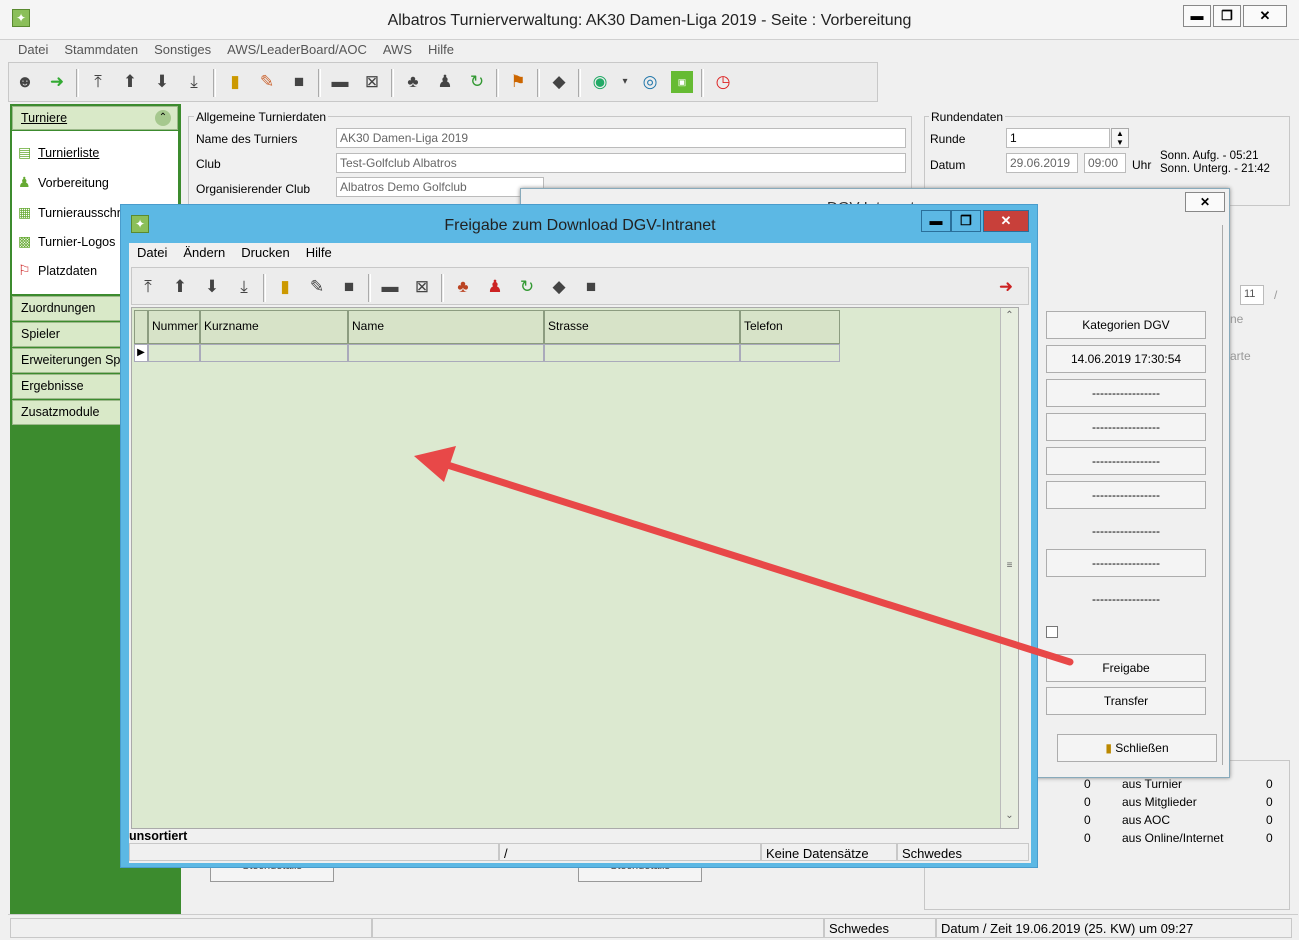 The height and width of the screenshot is (940, 1299). I want to click on annotation-arrow, so click(744, 556).